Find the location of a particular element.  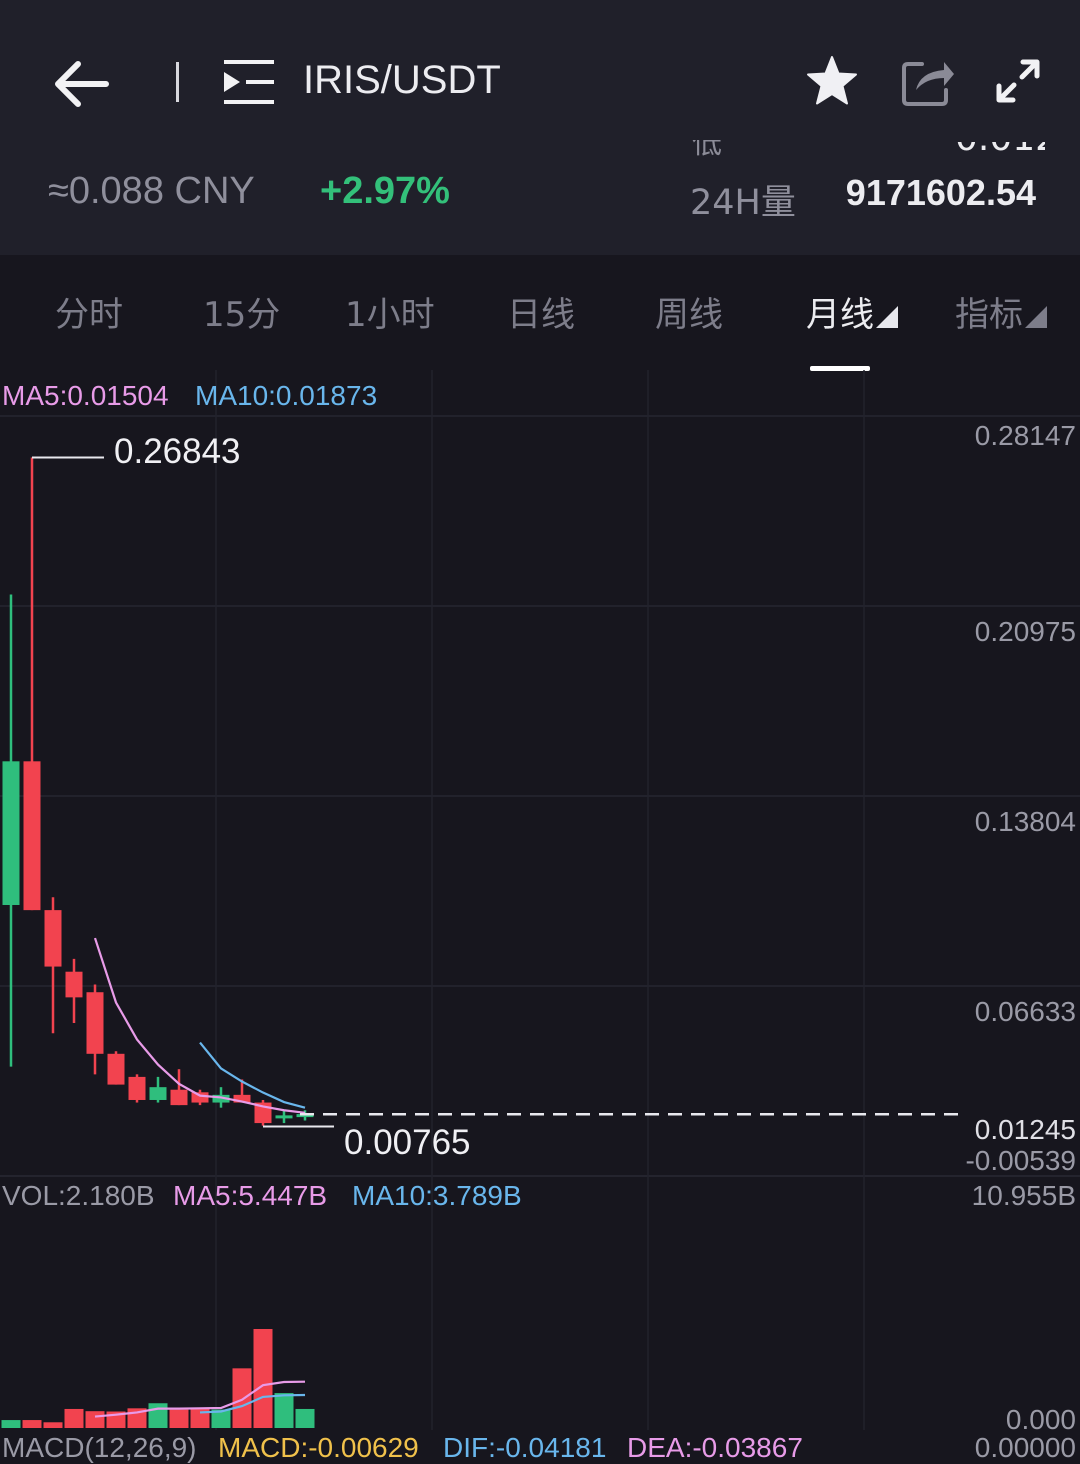

price-axis-tick: 0.13804 is located at coordinates (1025, 821).